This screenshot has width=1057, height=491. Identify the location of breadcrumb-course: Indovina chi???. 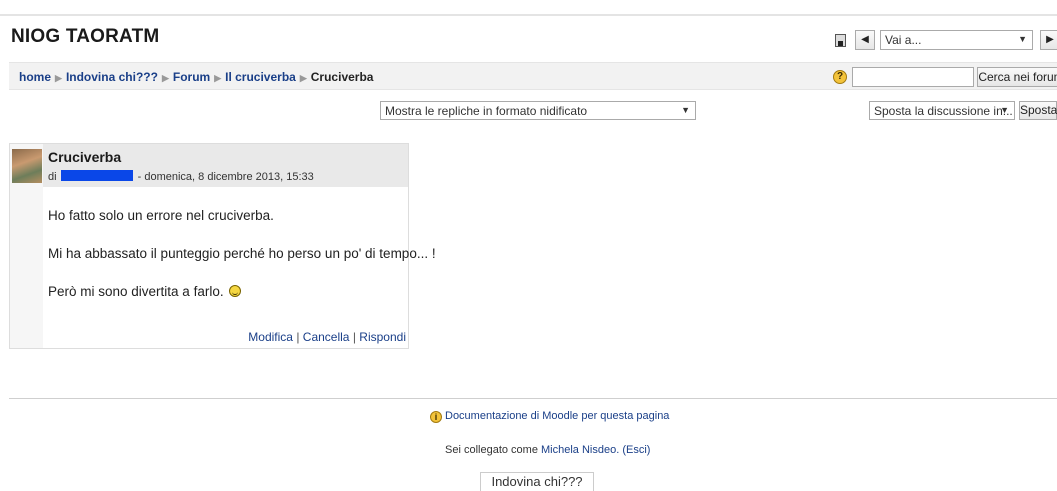
(112, 77).